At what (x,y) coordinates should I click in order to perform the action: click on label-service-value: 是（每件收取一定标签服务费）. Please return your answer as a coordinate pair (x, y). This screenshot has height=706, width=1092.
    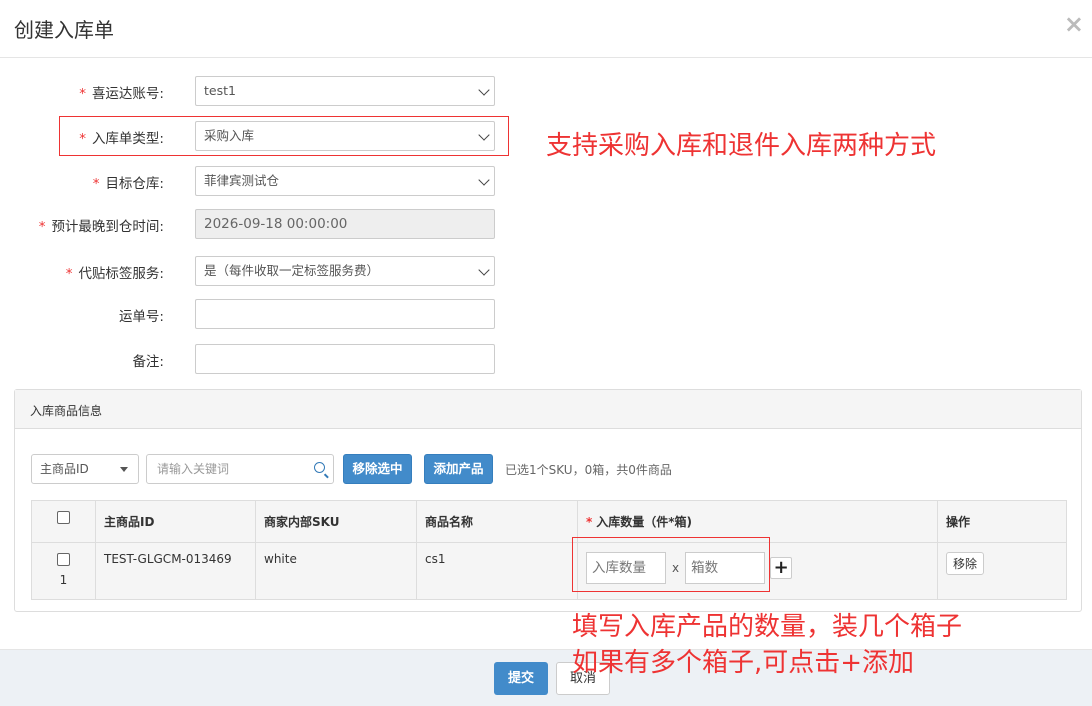
    Looking at the image, I should click on (292, 270).